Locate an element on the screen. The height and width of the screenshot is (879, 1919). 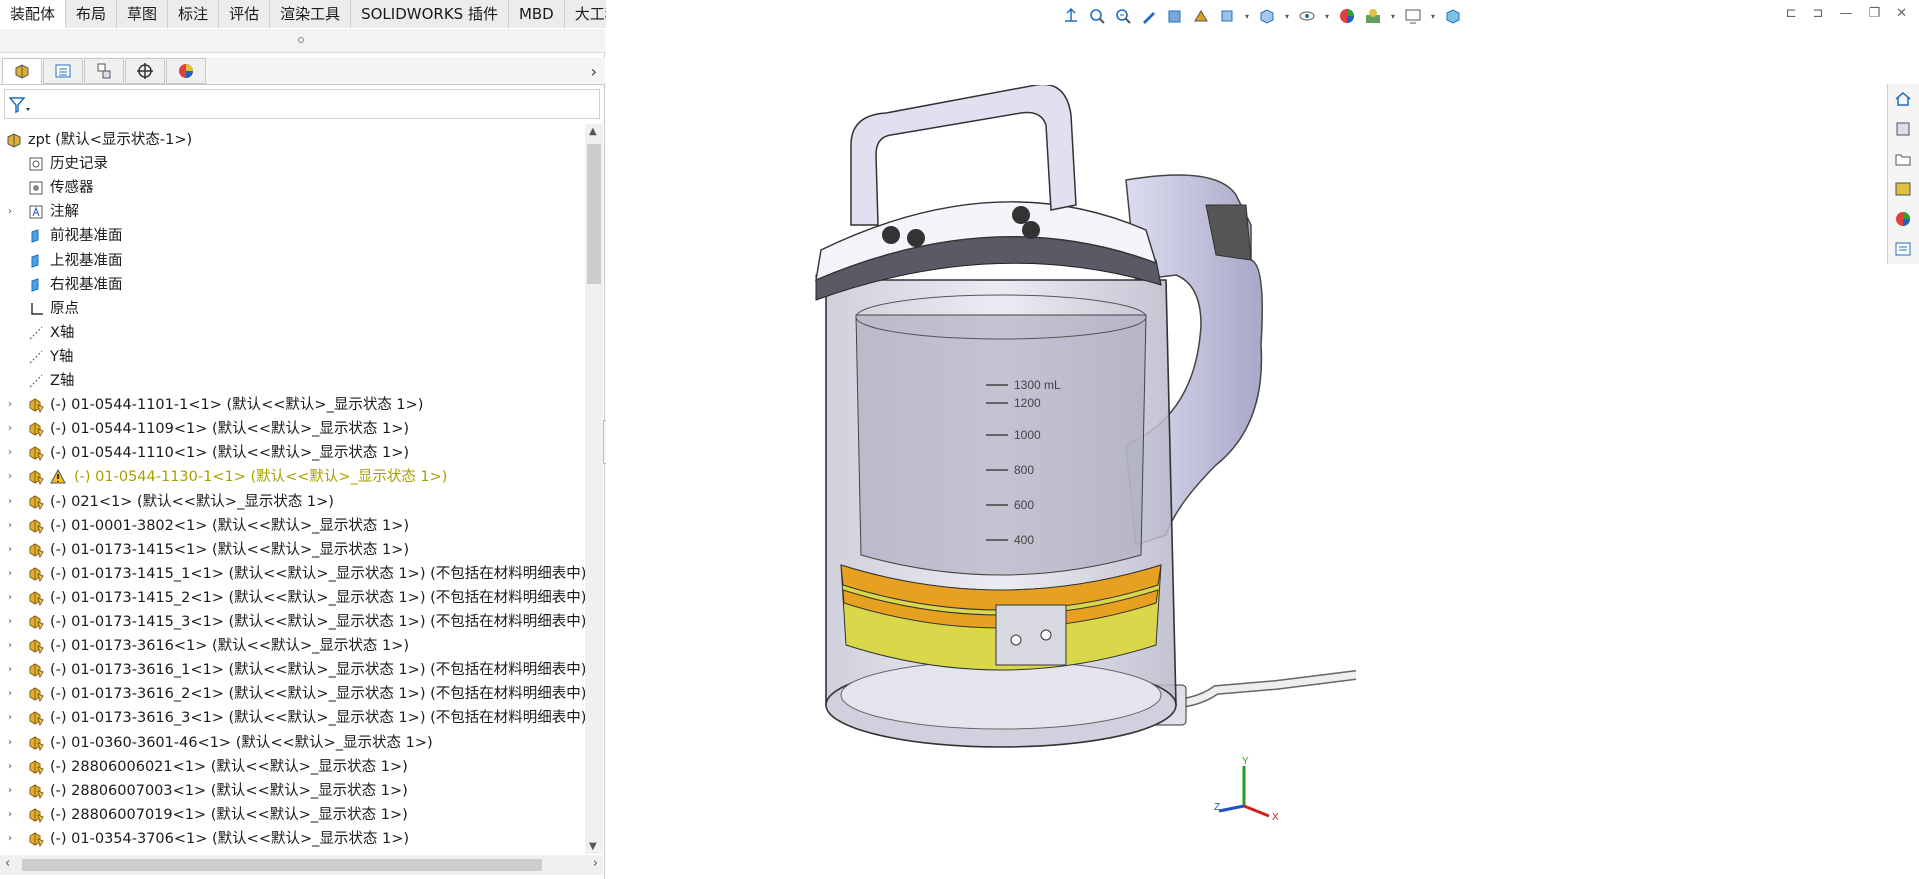
custom-properties-icon is located at coordinates (1903, 249).